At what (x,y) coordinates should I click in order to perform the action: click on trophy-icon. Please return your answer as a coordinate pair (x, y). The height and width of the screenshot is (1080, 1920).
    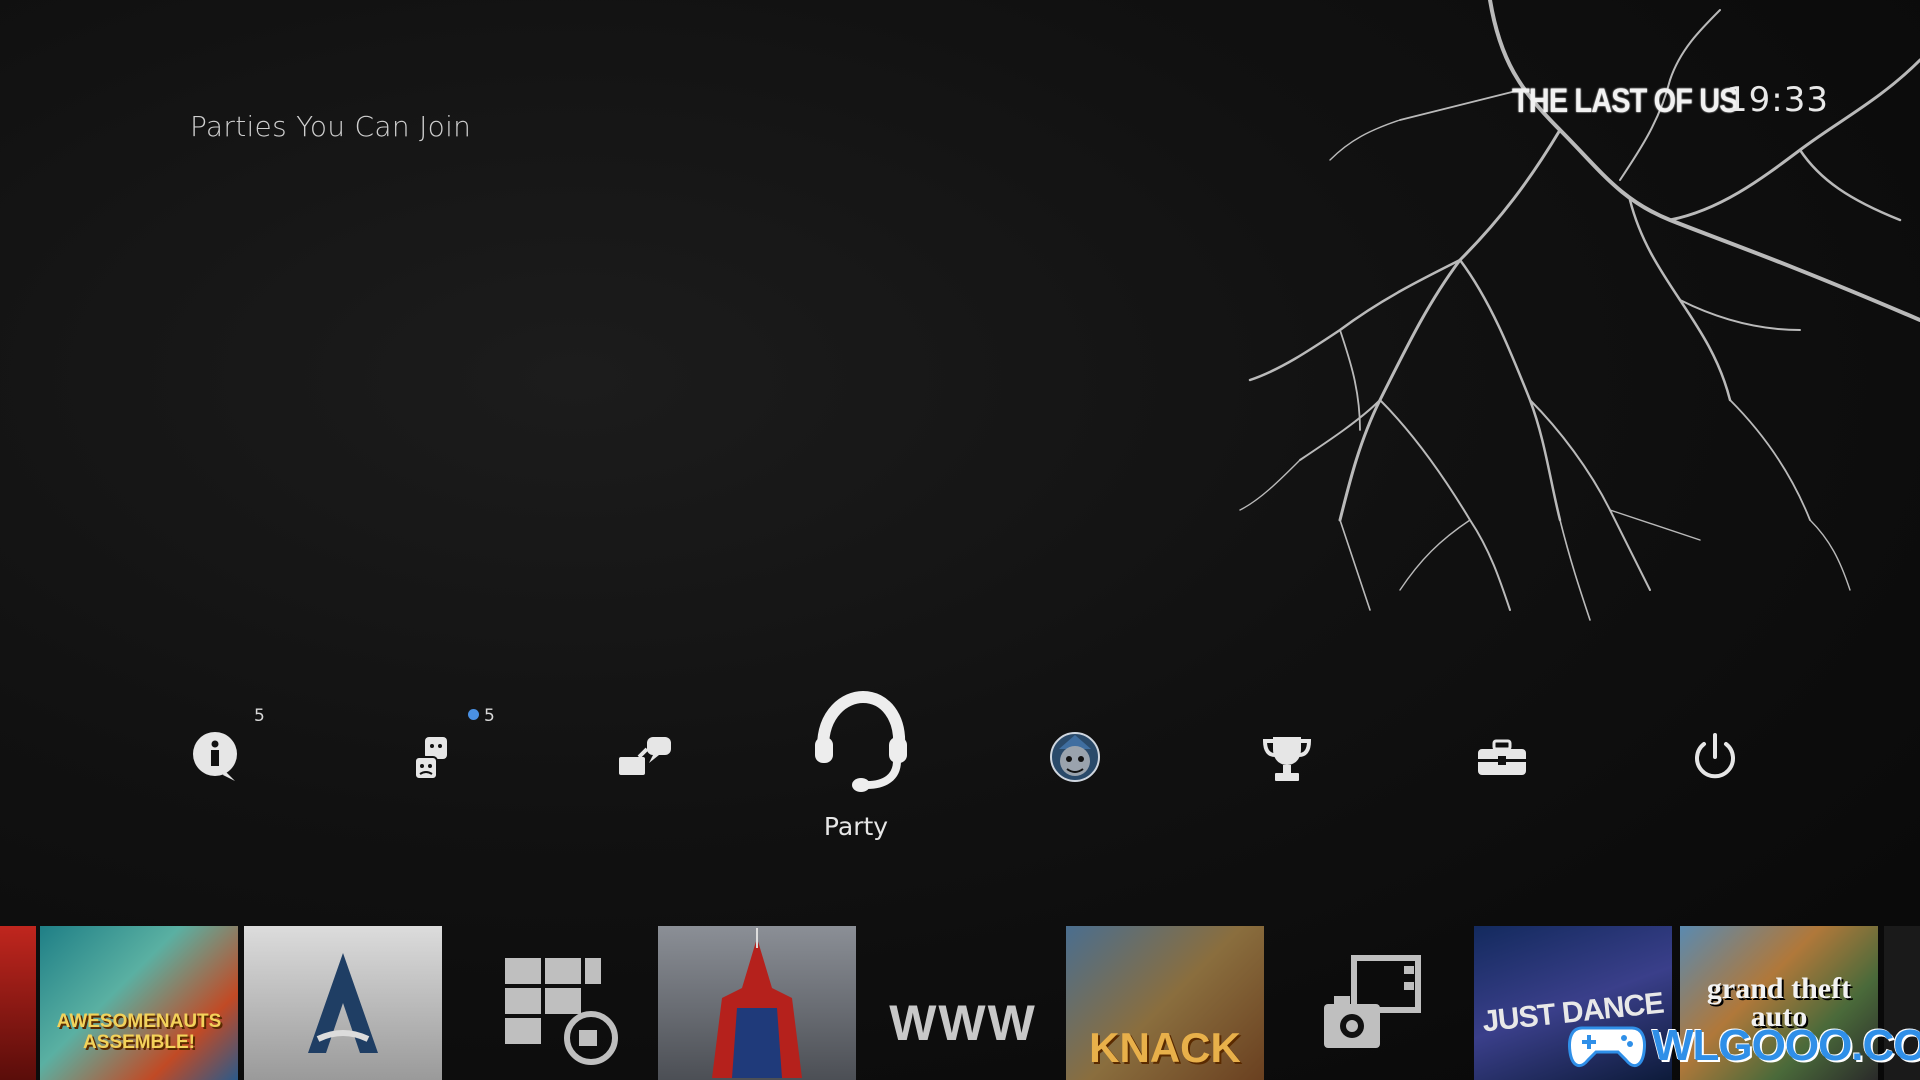
    Looking at the image, I should click on (1287, 759).